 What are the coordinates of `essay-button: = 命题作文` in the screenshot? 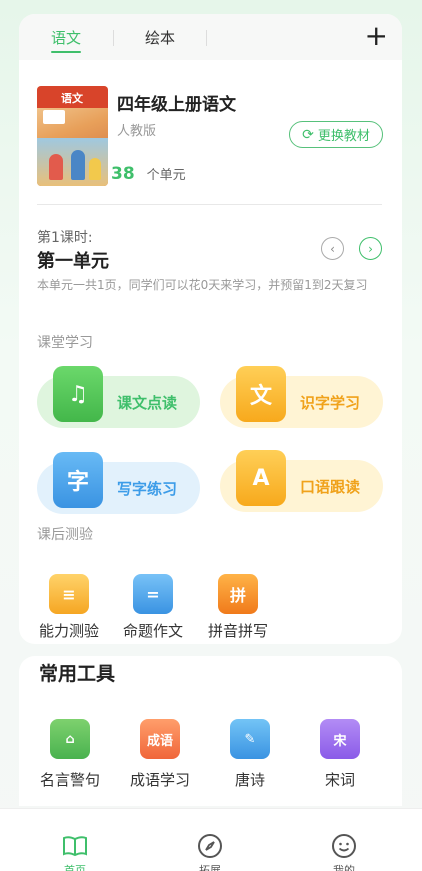 It's located at (153, 607).